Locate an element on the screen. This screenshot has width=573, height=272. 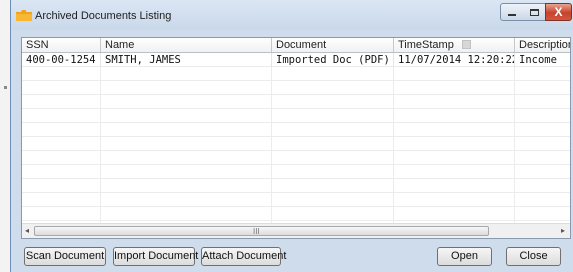
grid-header: SSN Name Document TimeStamp Description is located at coordinates (296, 45).